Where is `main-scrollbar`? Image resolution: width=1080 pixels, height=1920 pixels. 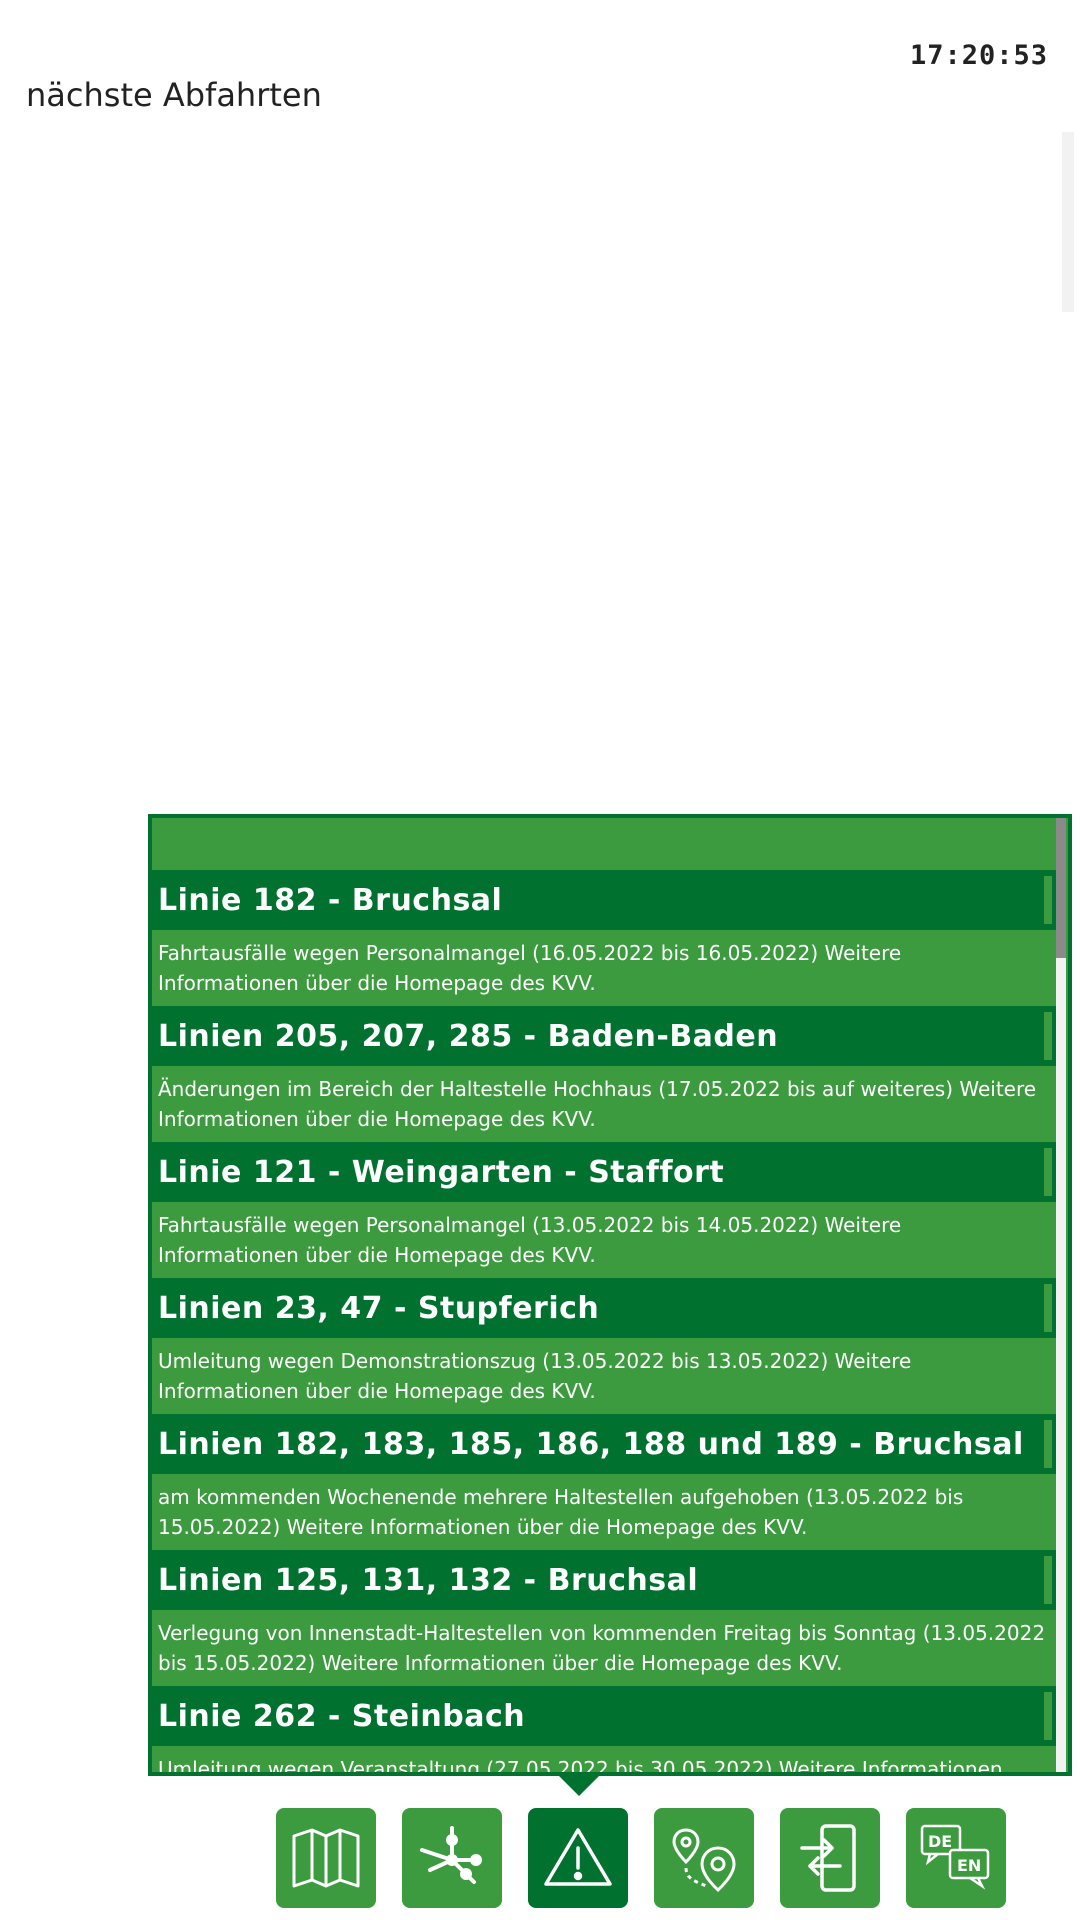 main-scrollbar is located at coordinates (1068, 222).